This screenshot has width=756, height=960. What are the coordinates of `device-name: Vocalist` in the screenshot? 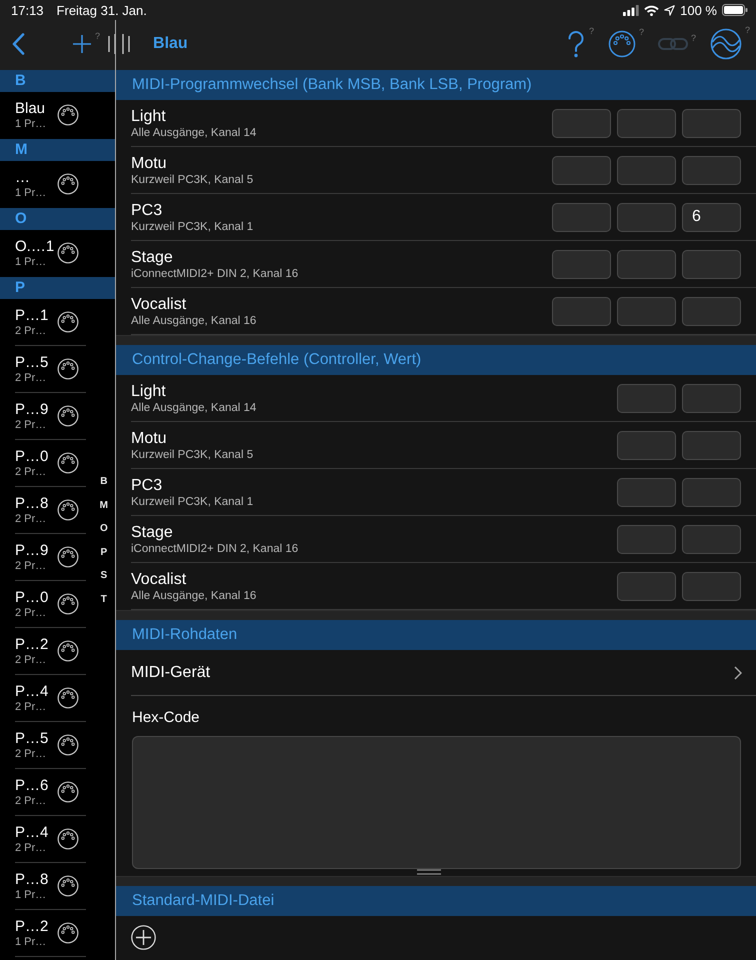 It's located at (158, 579).